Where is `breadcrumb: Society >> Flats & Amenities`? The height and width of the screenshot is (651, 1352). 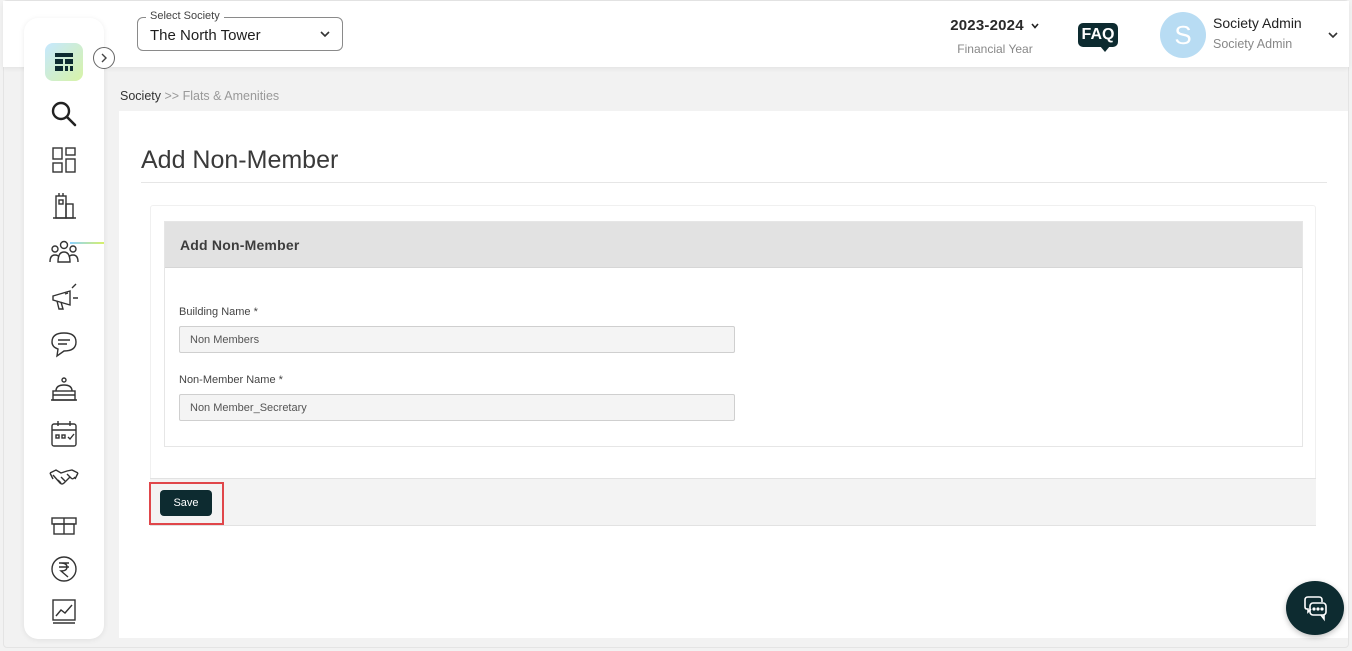 breadcrumb: Society >> Flats & Amenities is located at coordinates (199, 96).